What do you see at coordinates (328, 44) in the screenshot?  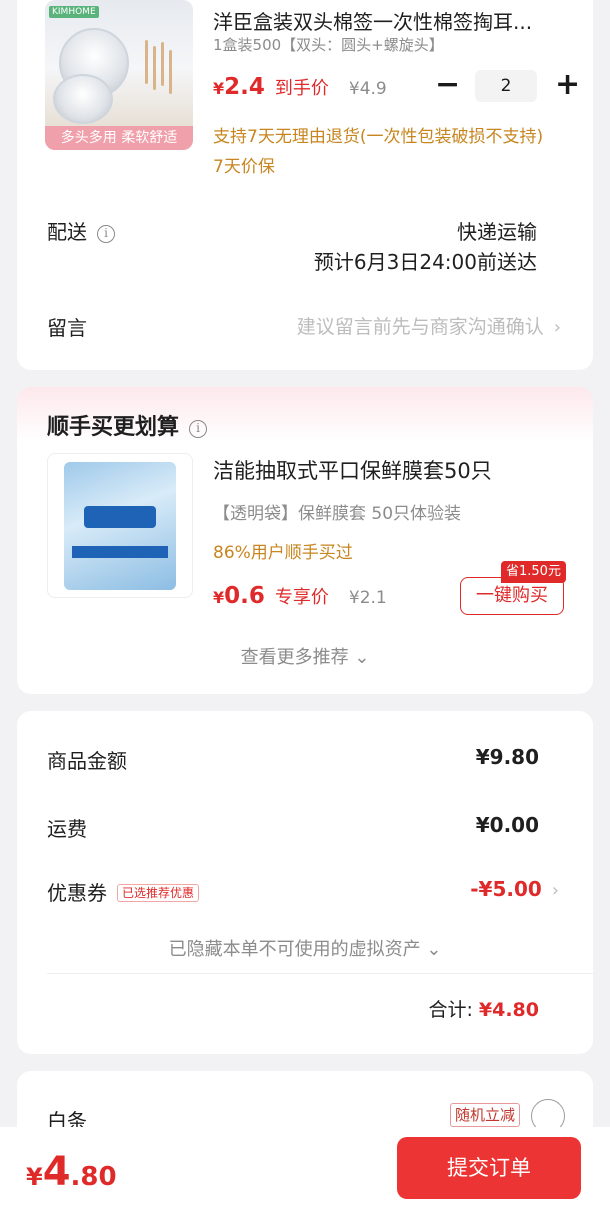 I see `product-spec: 1盒装500【双头：圆头+螺旋头】` at bounding box center [328, 44].